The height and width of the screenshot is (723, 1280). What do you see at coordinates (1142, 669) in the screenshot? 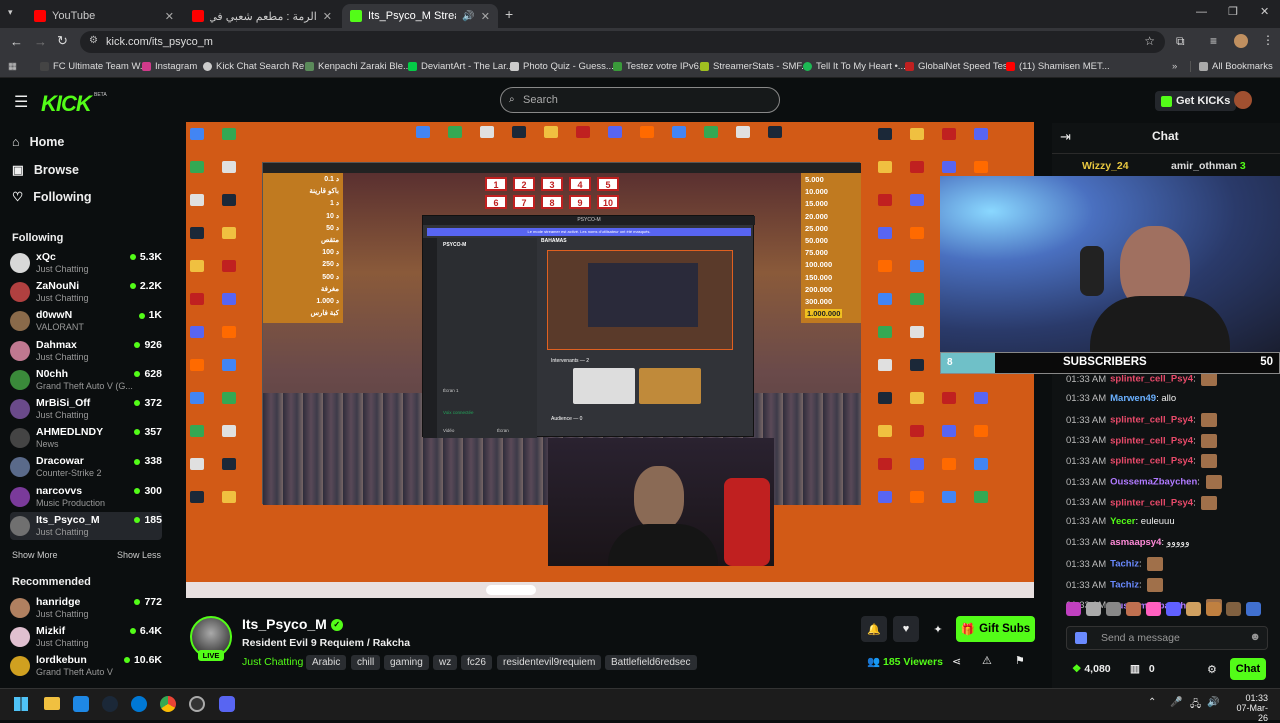
I see `tickets: ▥ 0` at bounding box center [1142, 669].